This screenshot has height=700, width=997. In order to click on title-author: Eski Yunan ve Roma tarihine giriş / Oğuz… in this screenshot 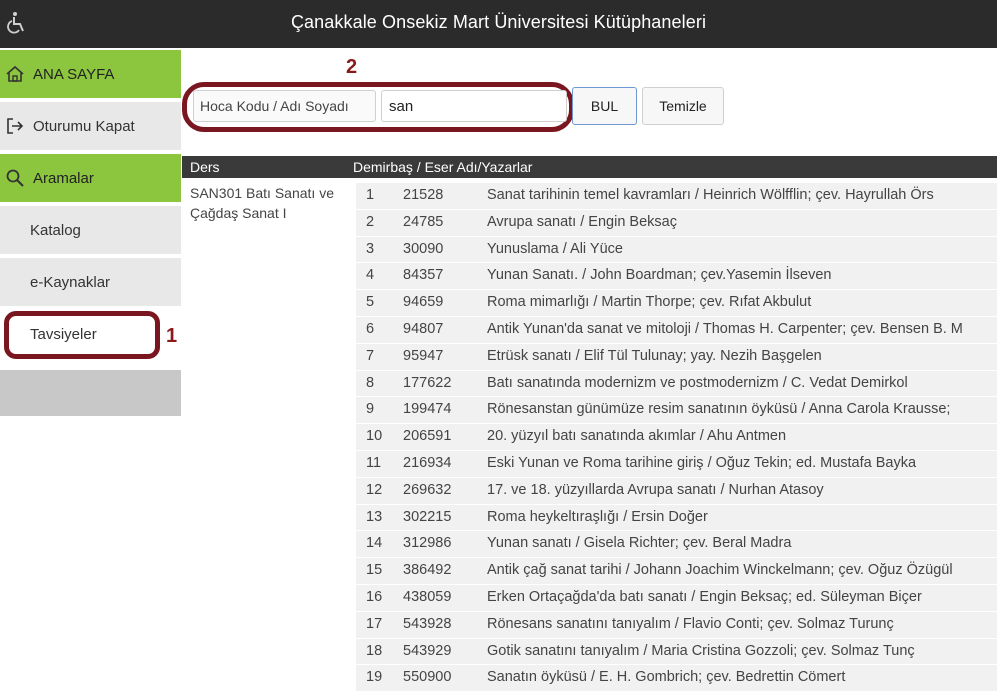, I will do `click(702, 462)`.